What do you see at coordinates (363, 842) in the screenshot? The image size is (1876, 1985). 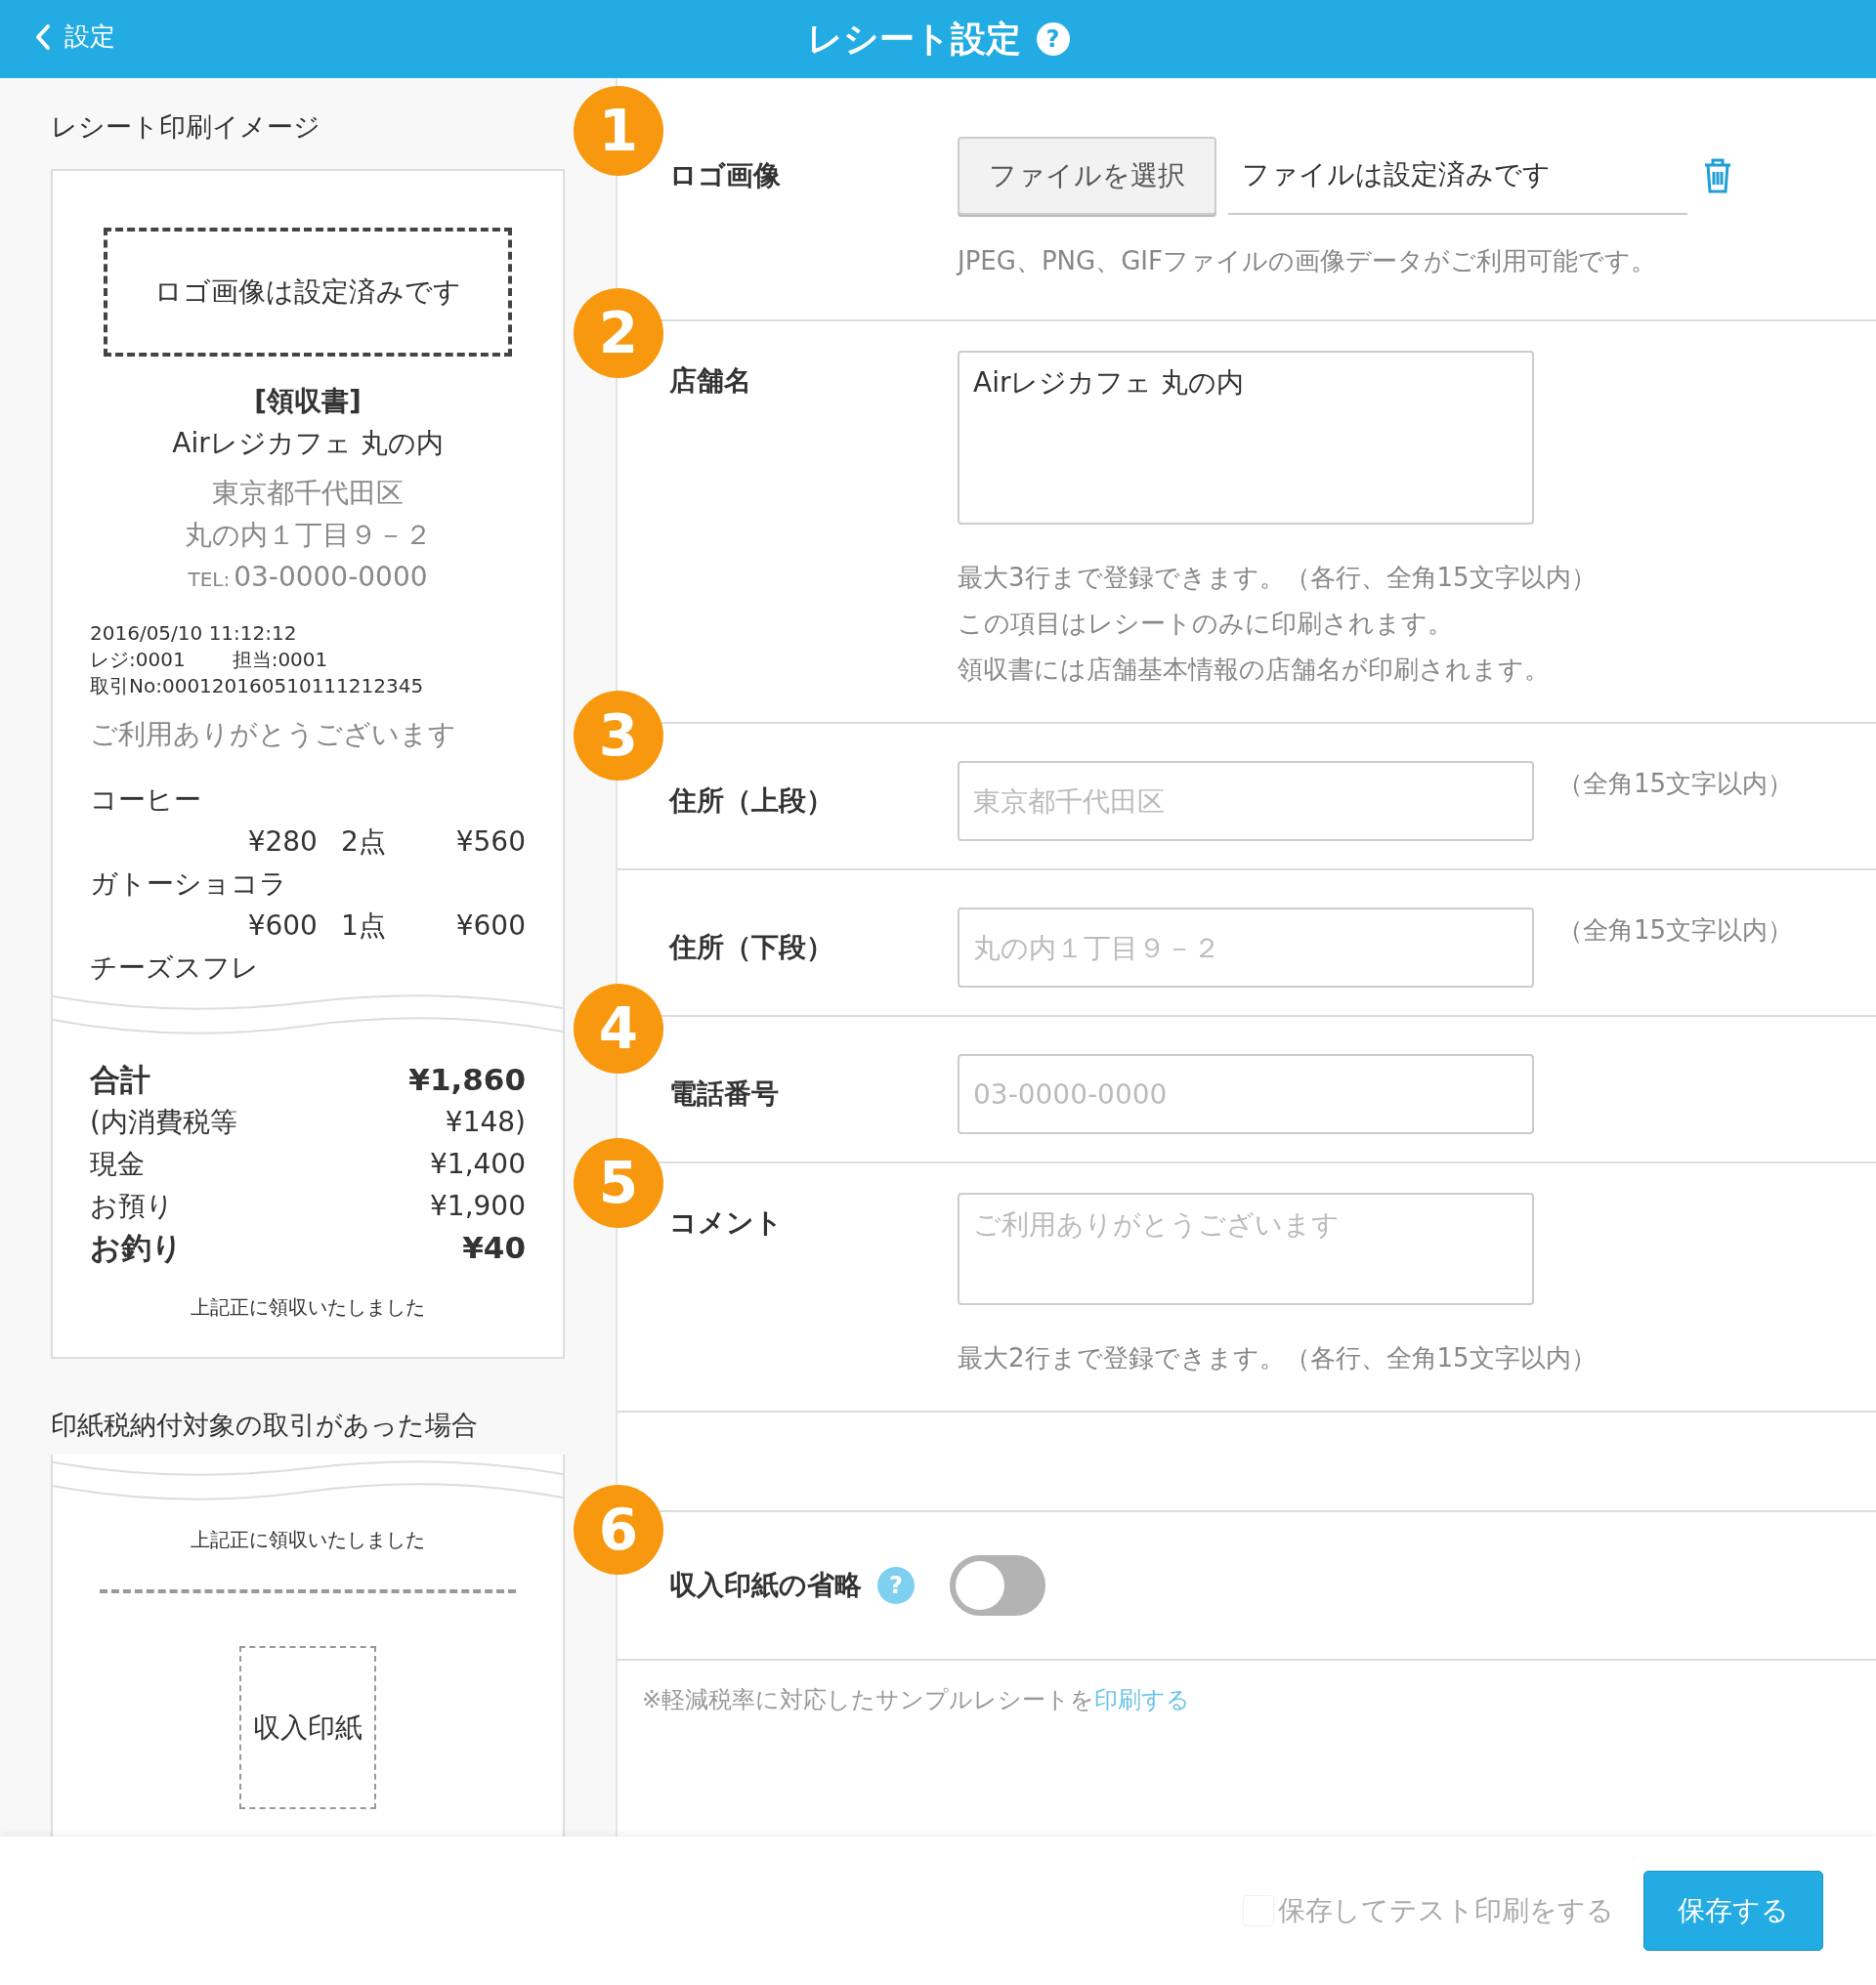 I see `item-quantity: 2点` at bounding box center [363, 842].